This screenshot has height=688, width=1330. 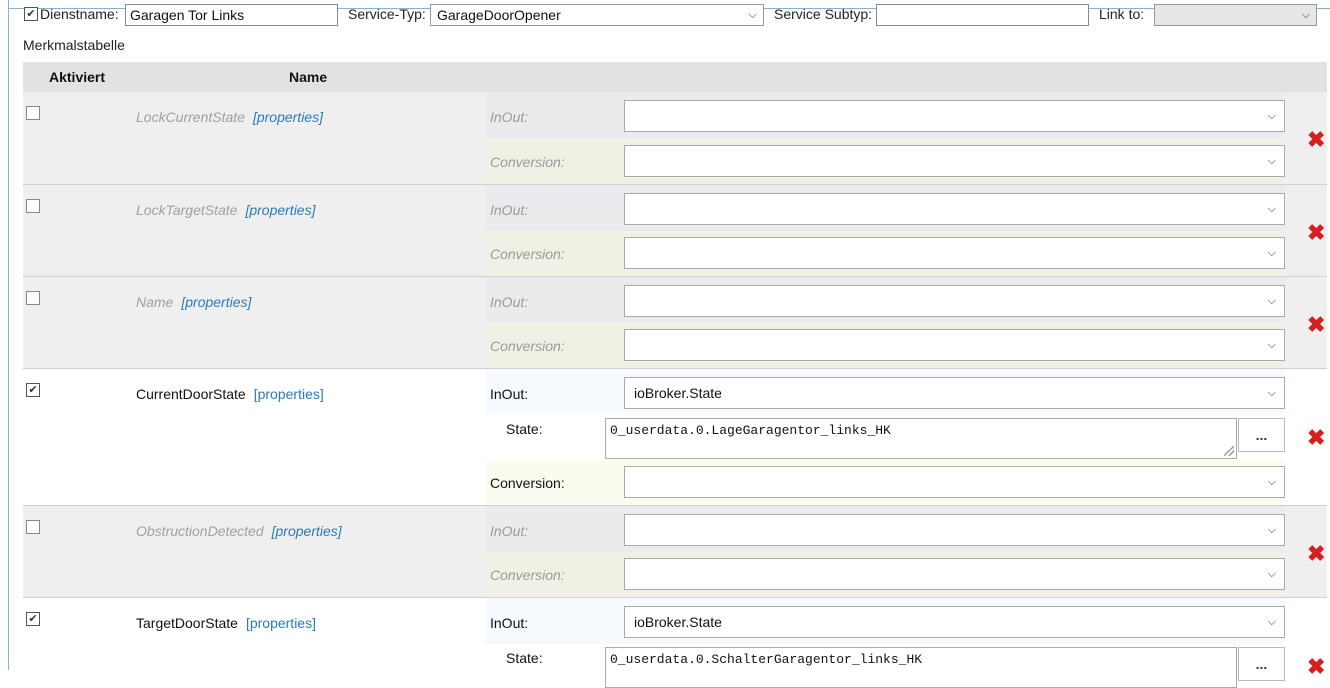 I want to click on characteristic-name: LockTargetState [properties], so click(x=226, y=210).